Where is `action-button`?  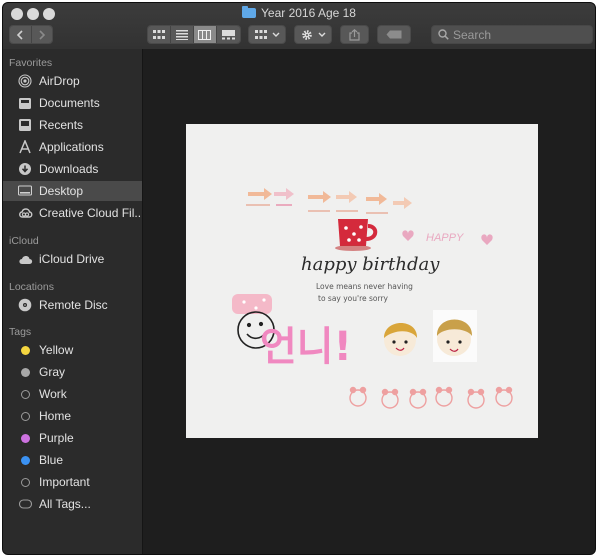
action-button is located at coordinates (313, 34).